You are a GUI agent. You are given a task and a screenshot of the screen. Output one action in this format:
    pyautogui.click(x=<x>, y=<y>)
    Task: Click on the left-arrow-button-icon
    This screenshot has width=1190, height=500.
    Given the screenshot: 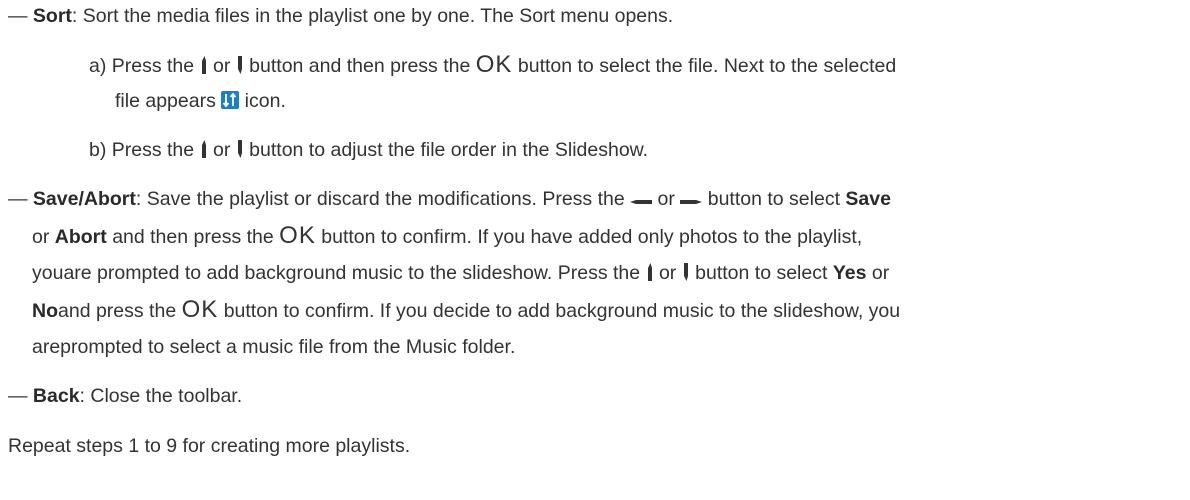 What is the action you would take?
    pyautogui.click(x=641, y=202)
    